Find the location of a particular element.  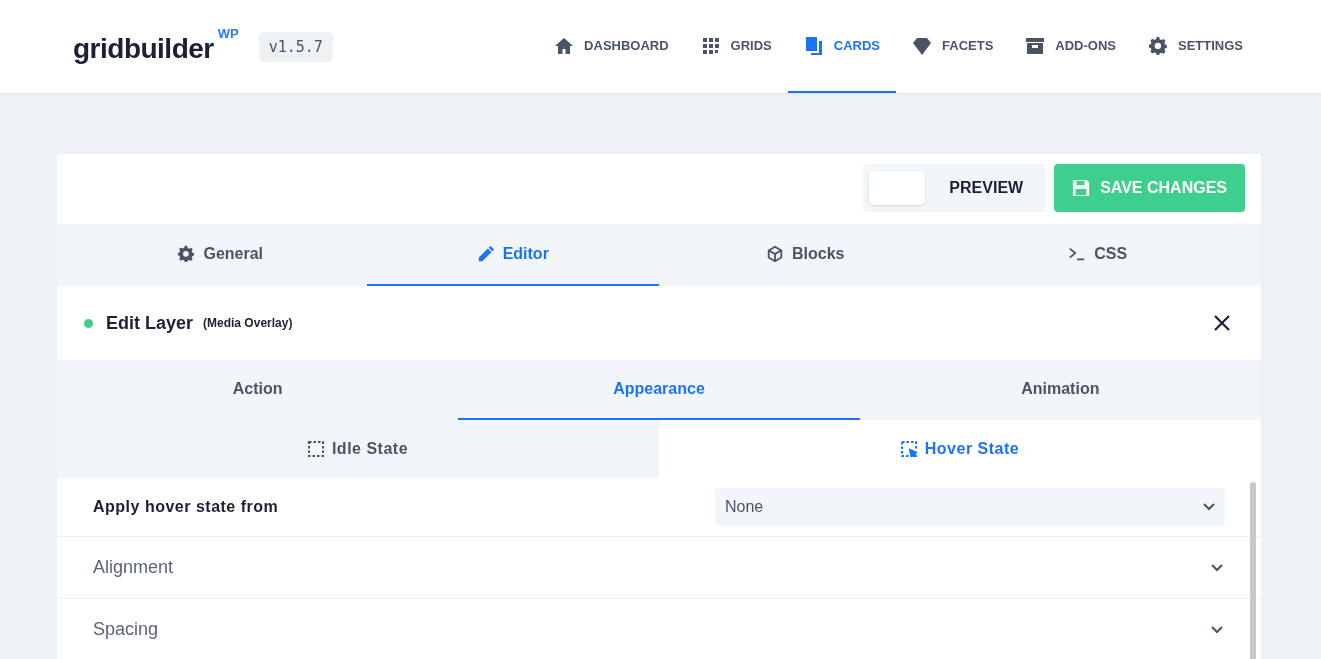

home-icon is located at coordinates (564, 45).